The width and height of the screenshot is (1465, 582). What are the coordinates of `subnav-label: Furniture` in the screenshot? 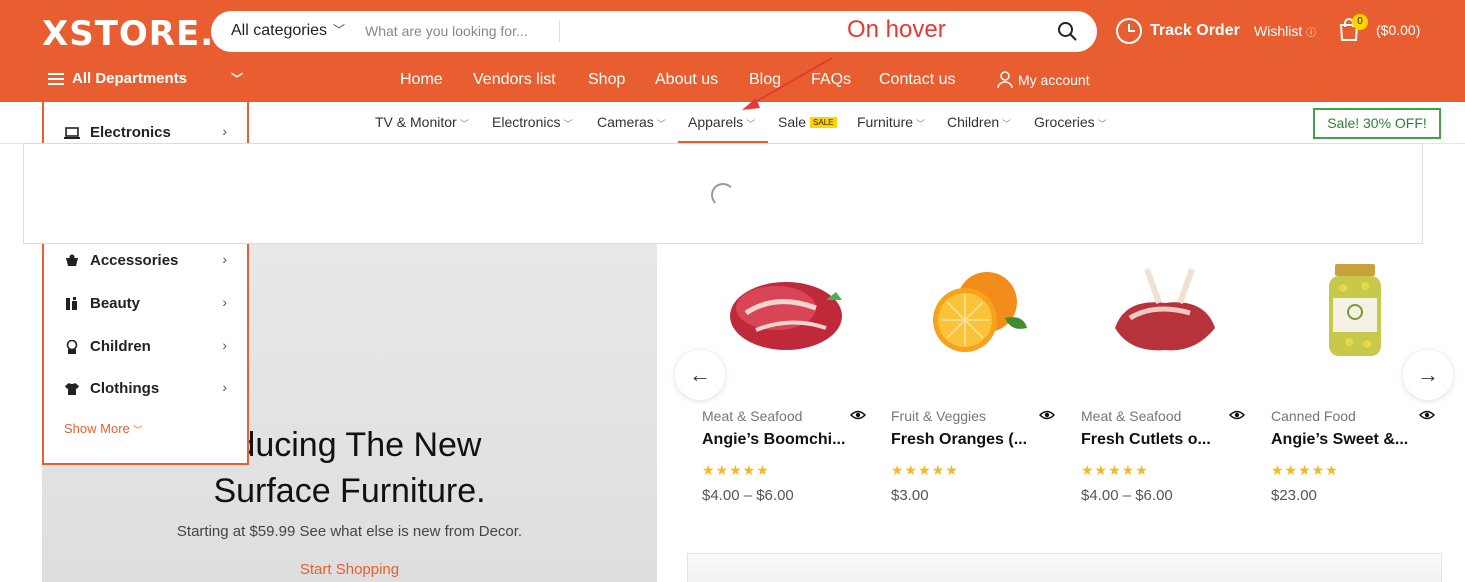 It's located at (885, 122).